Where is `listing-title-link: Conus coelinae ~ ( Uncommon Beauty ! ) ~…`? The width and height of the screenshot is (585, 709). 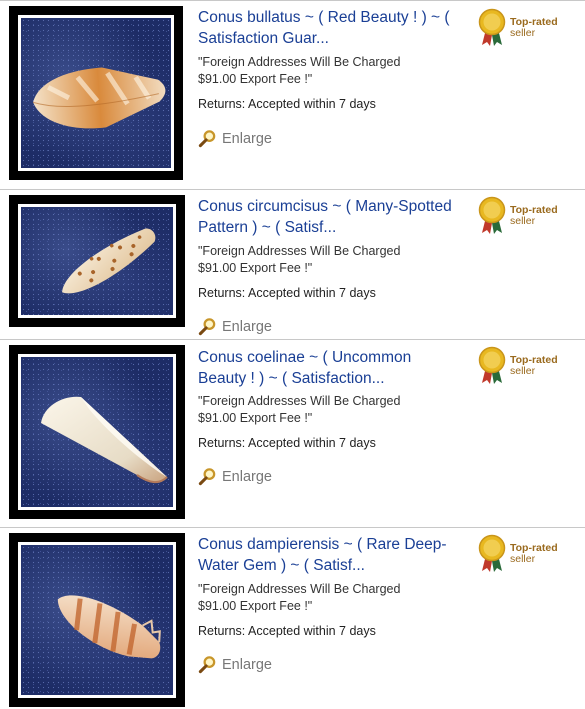
listing-title-link: Conus coelinae ~ ( Uncommon Beauty ! ) ~… is located at coordinates (330, 368).